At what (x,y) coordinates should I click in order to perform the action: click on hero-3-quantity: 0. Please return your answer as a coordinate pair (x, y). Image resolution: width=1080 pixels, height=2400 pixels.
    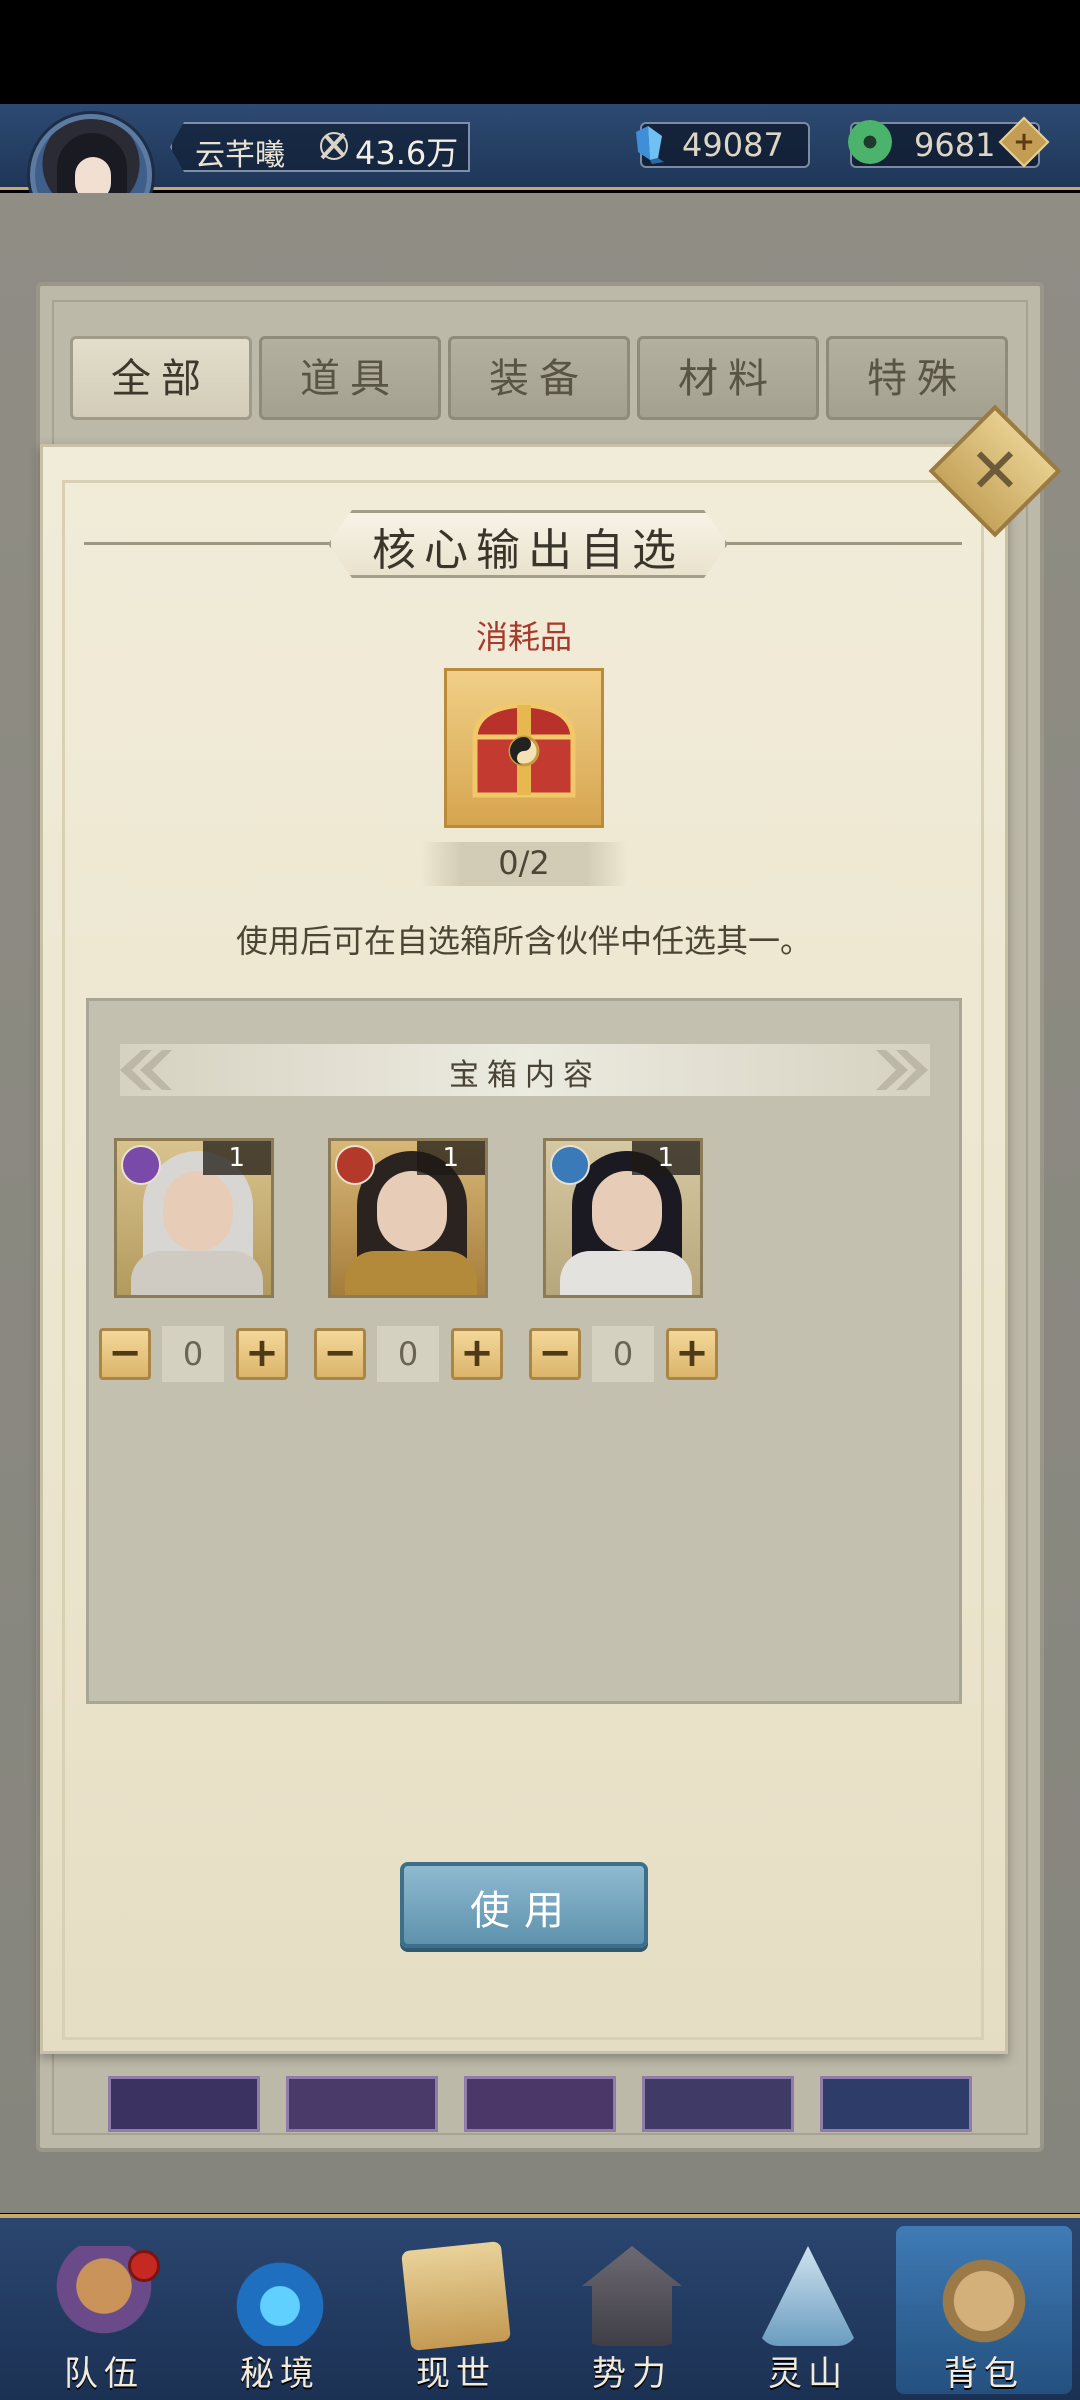
    Looking at the image, I should click on (623, 1354).